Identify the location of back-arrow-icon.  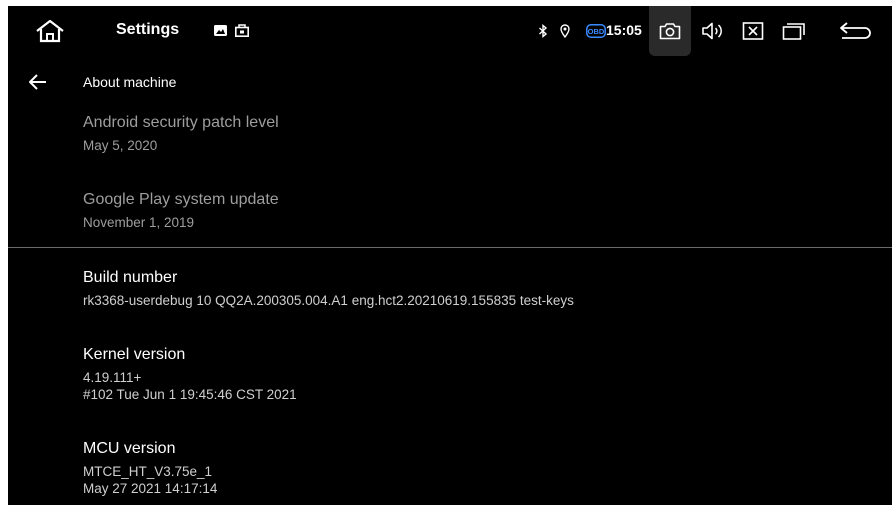
(37, 82).